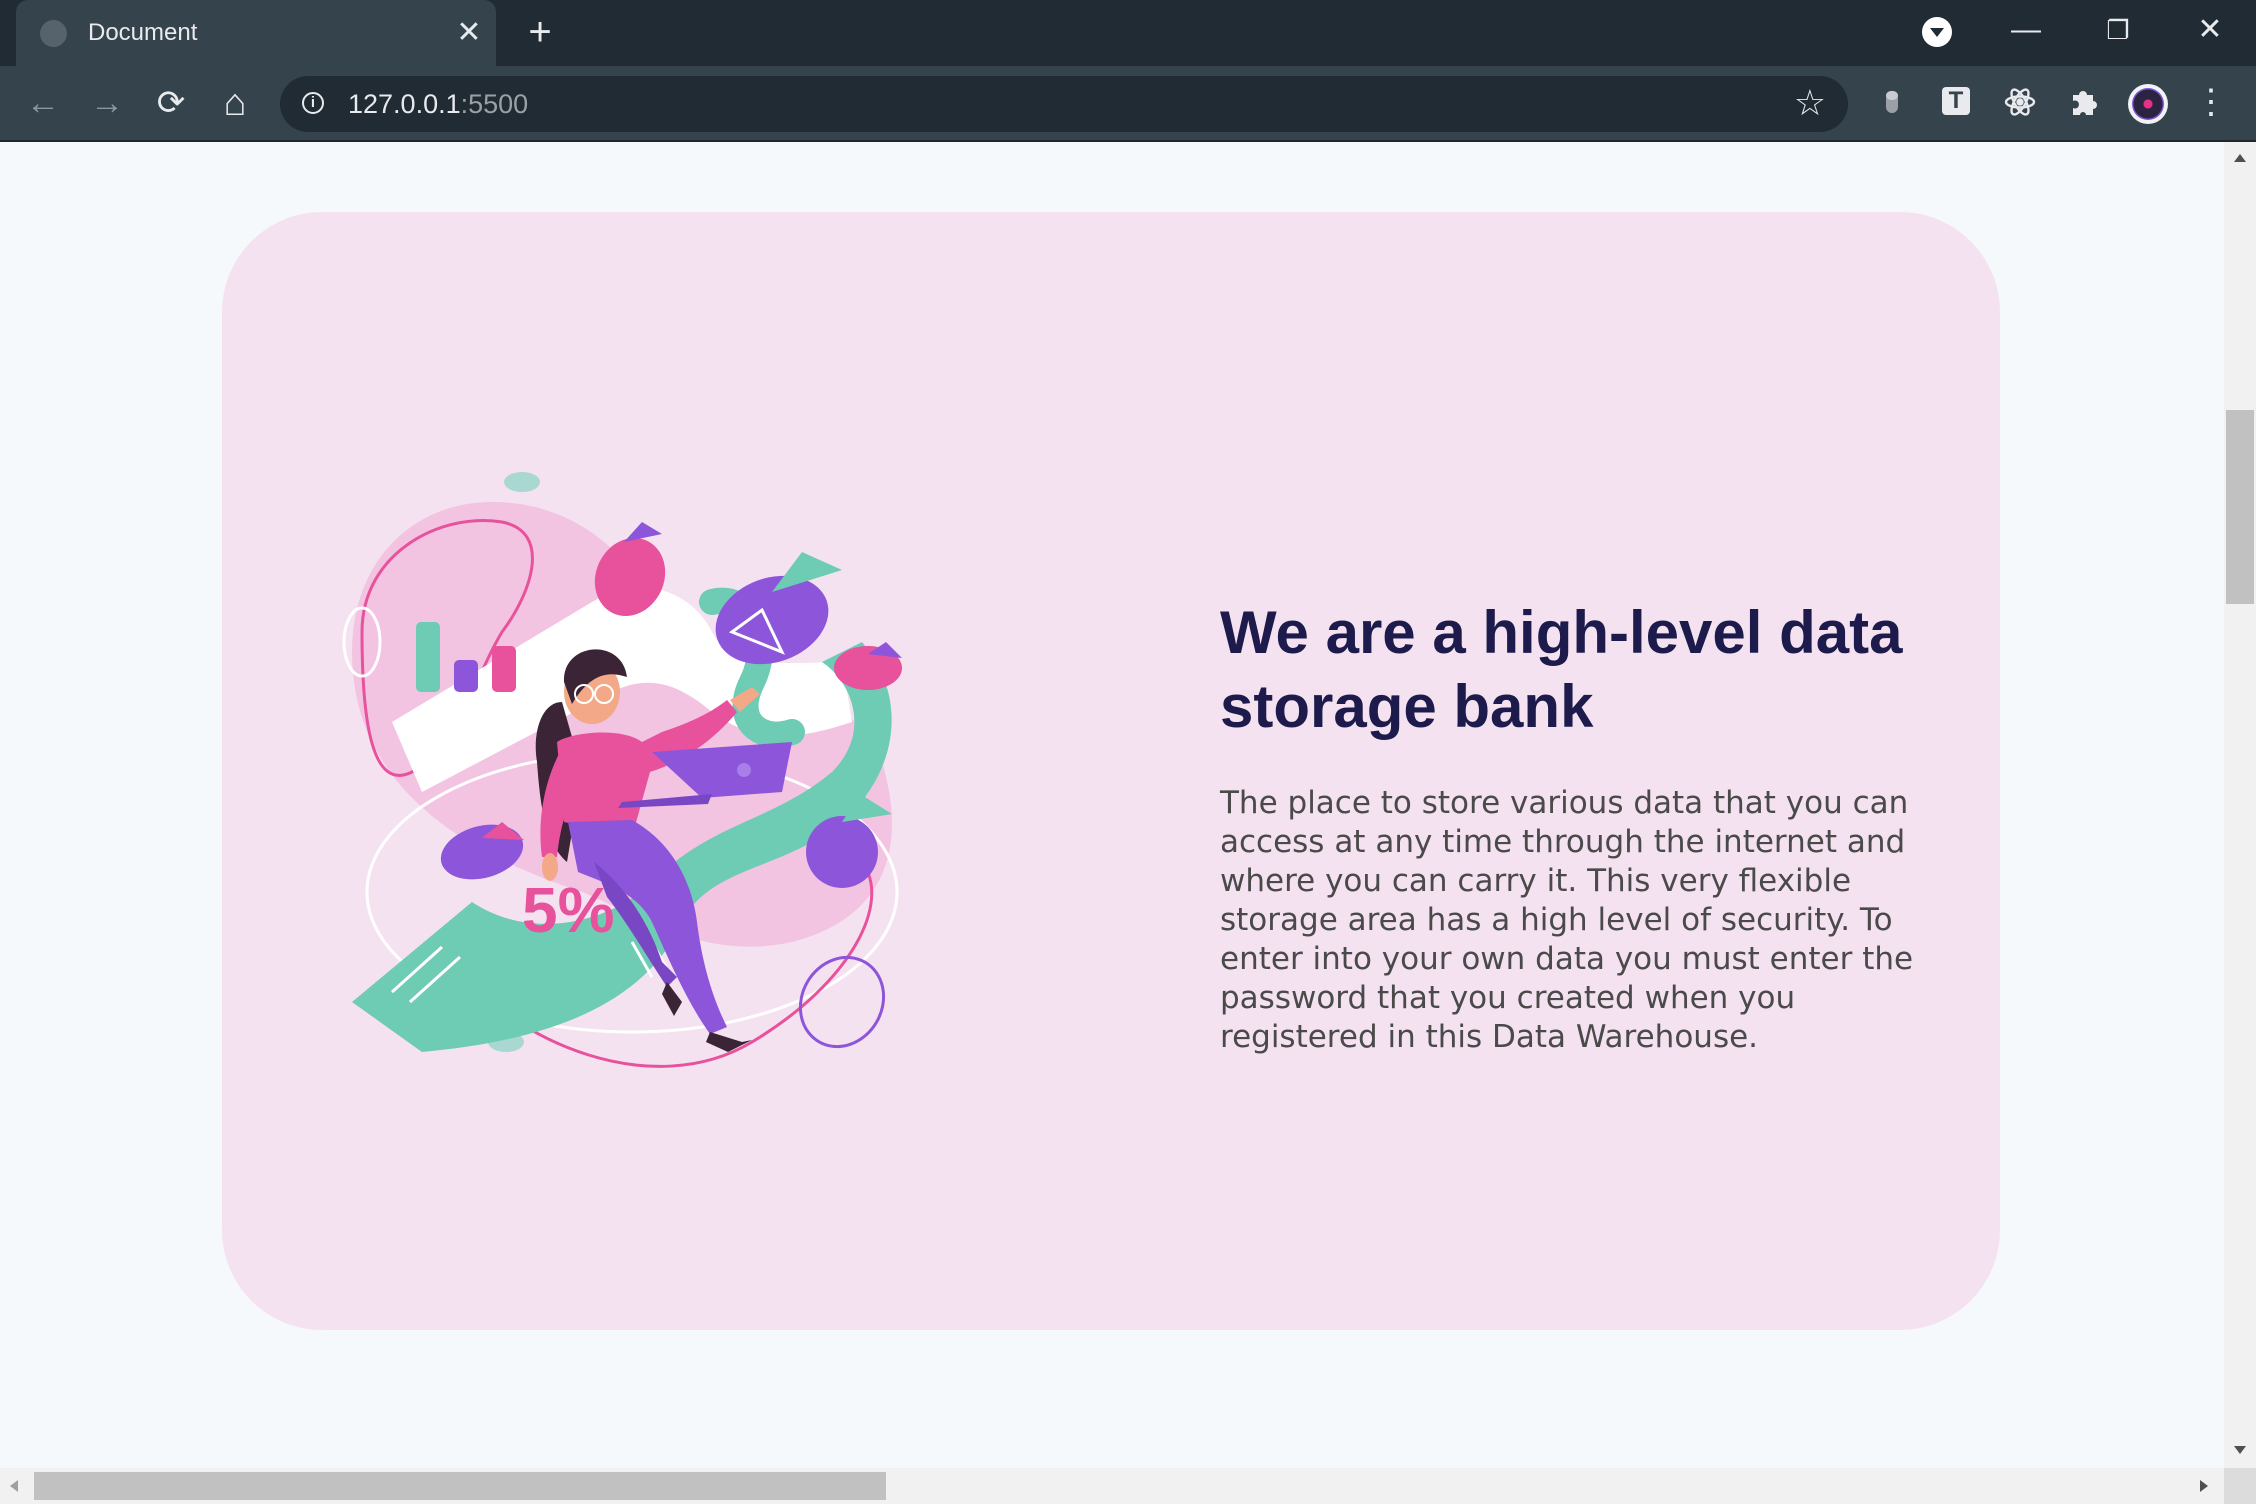  I want to click on back-button: ←, so click(43, 103).